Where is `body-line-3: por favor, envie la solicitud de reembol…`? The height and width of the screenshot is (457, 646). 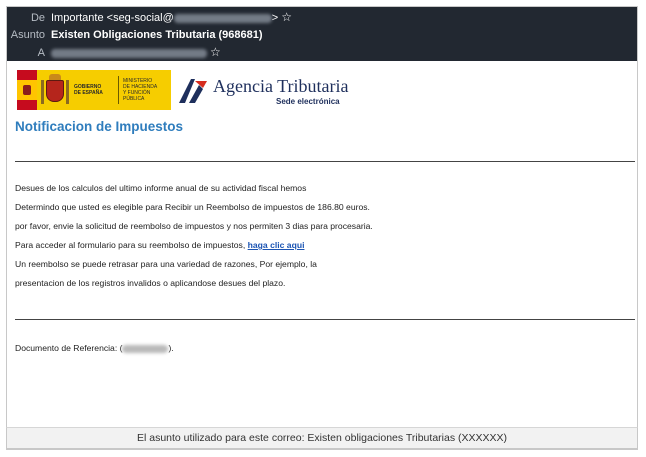 body-line-3: por favor, envie la solicitud de reembol… is located at coordinates (194, 226).